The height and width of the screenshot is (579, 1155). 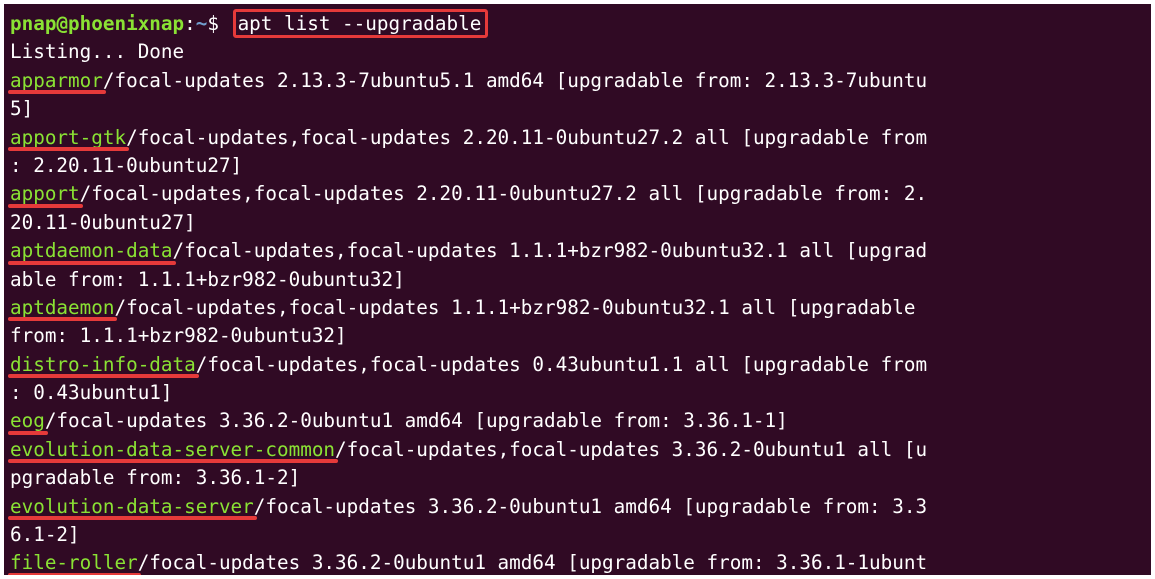 I want to click on package-details: : 0.43ubuntu1], so click(x=91, y=393).